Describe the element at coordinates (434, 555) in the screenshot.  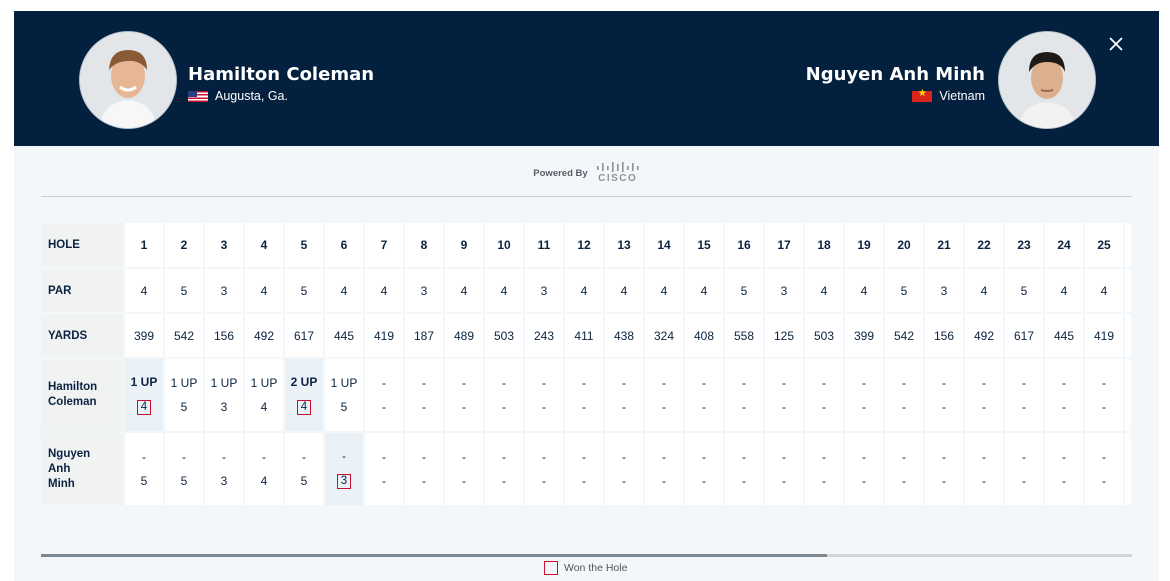
I see `scrollbar-thumb` at that location.